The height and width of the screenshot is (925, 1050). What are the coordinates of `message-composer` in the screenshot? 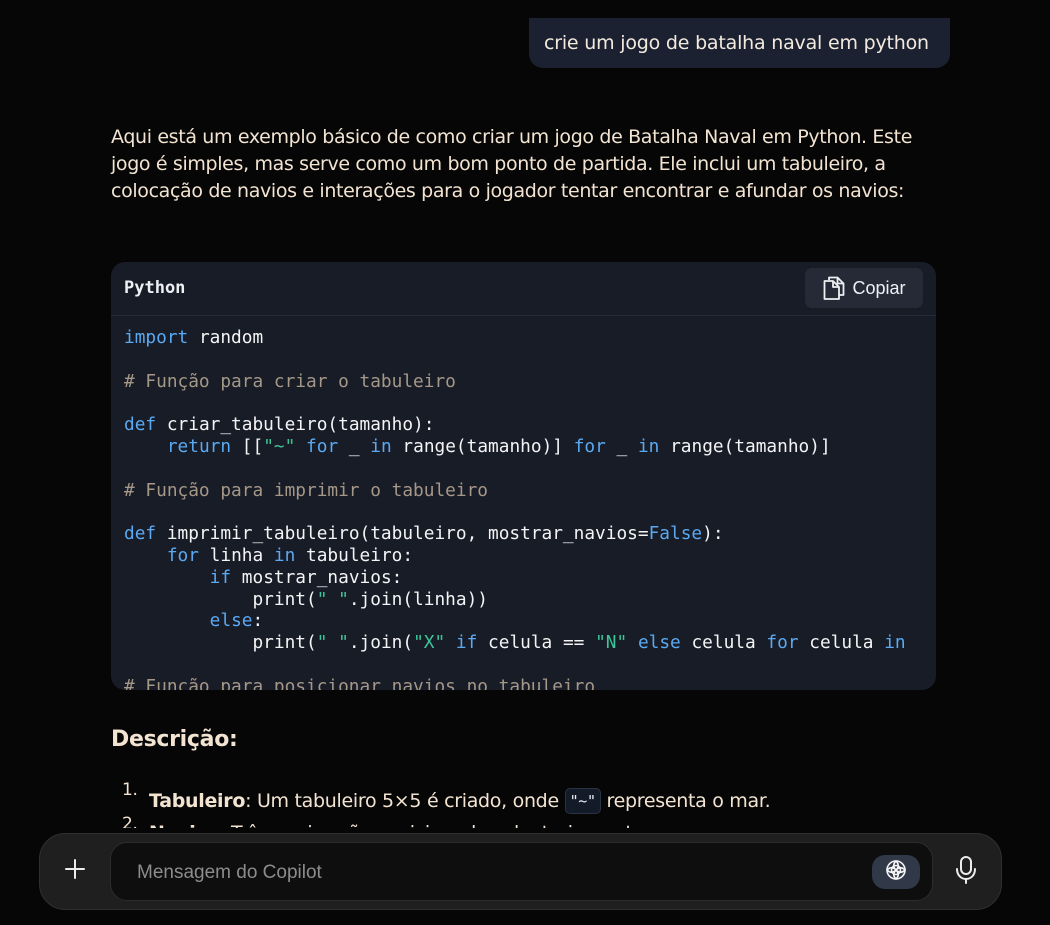 It's located at (520, 871).